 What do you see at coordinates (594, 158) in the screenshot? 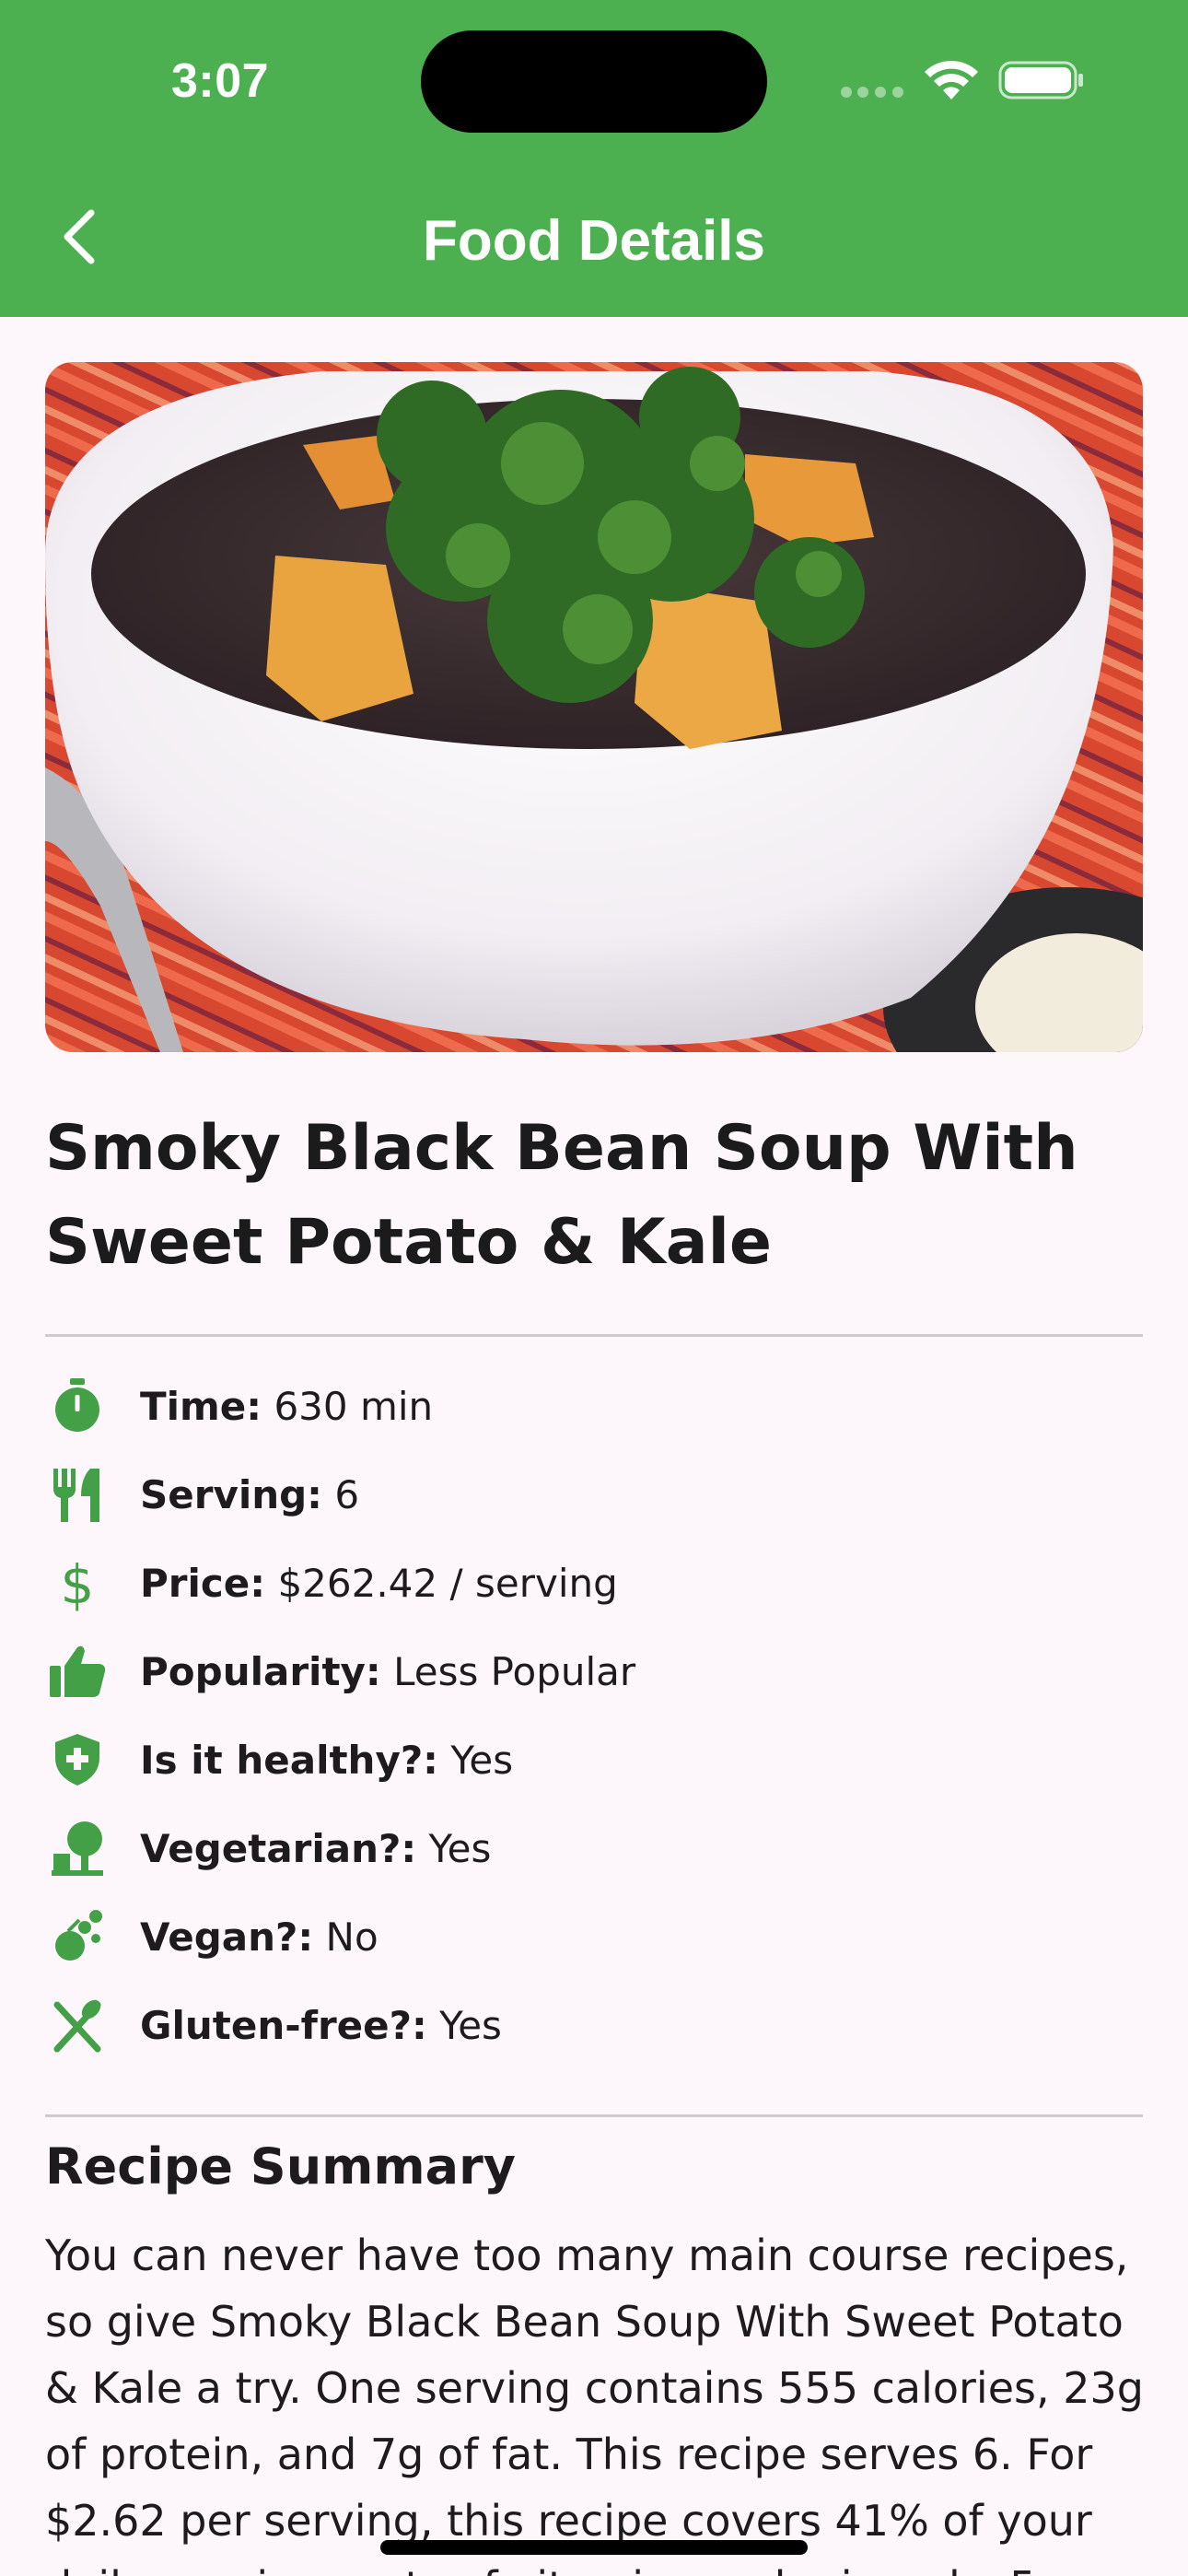
I see `app-bar: 3:07 Food Details` at bounding box center [594, 158].